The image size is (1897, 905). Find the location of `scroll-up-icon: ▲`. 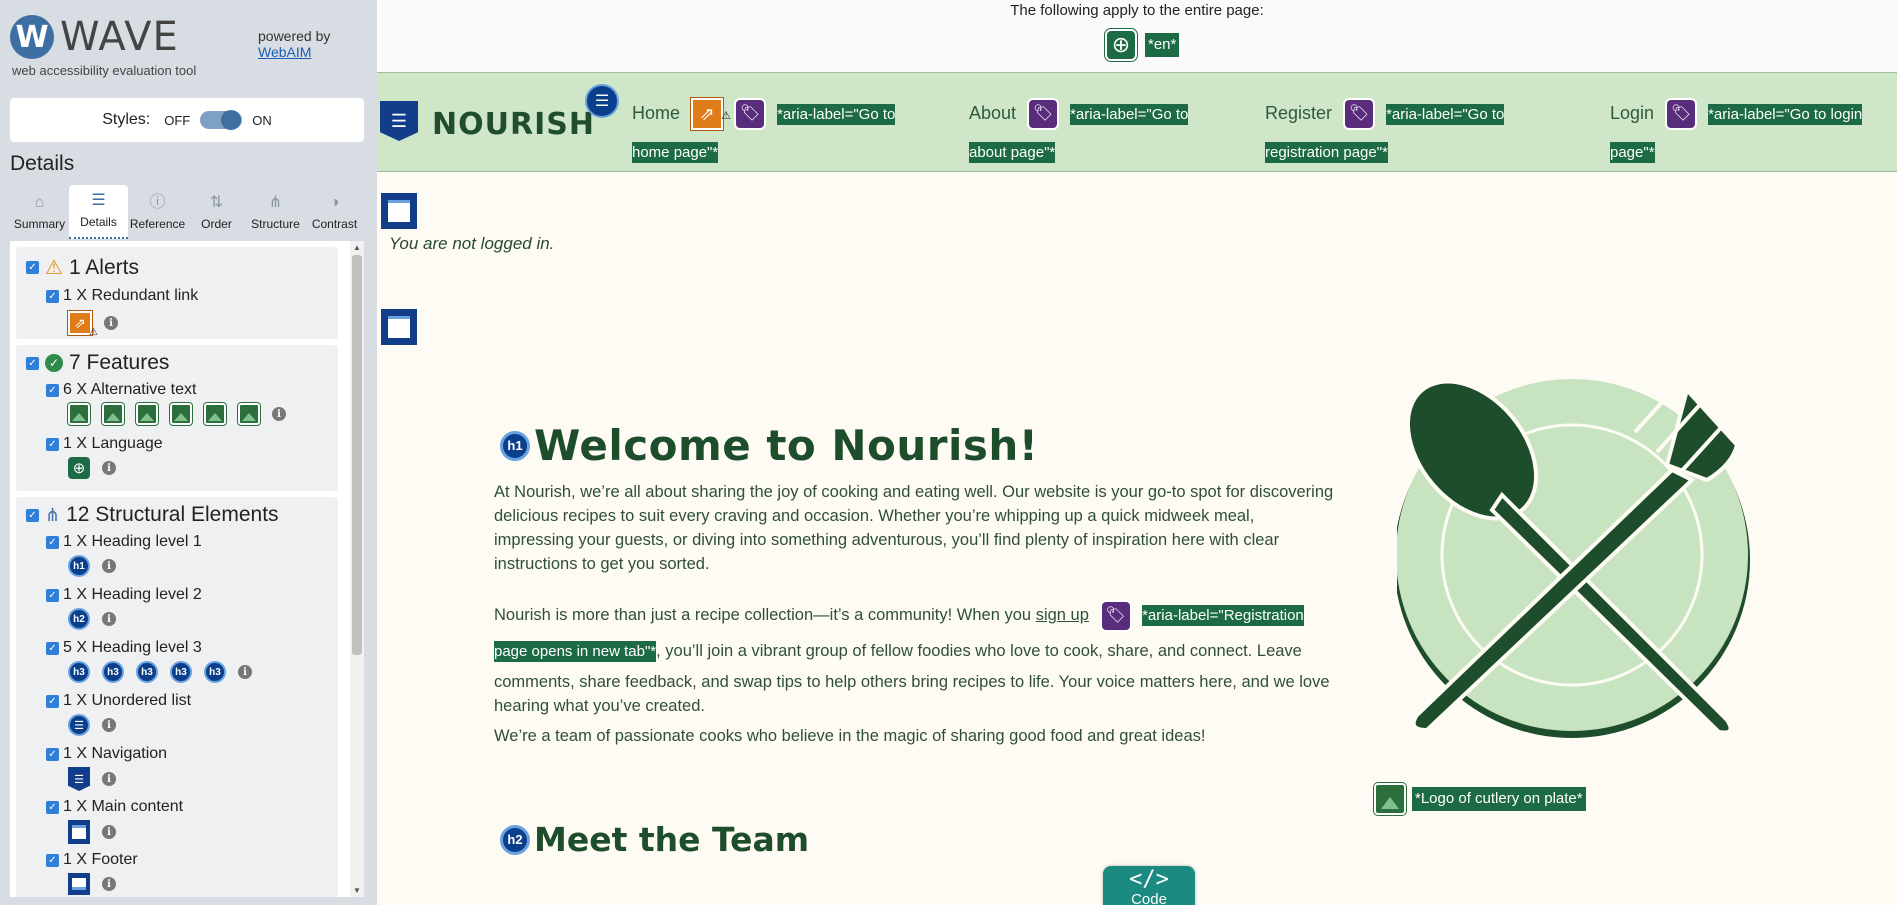

scroll-up-icon: ▲ is located at coordinates (357, 247).